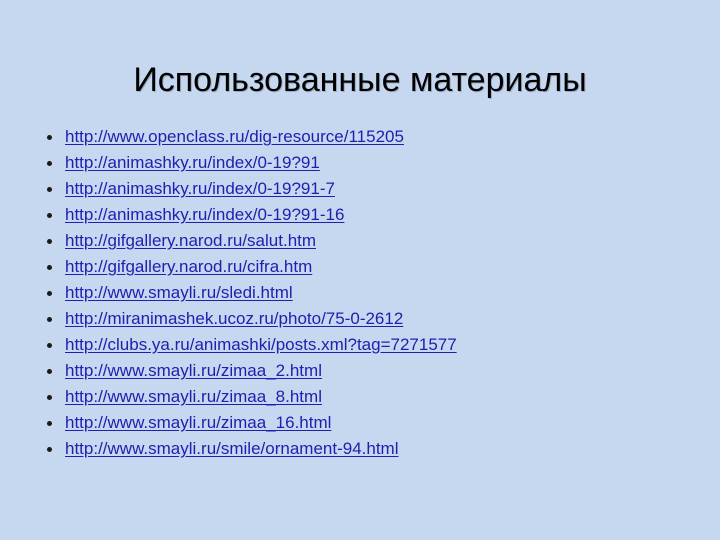 The width and height of the screenshot is (720, 540). Describe the element at coordinates (188, 267) in the screenshot. I see `reference-link: http://gifgallery.narod.ru/cifra.htm` at that location.